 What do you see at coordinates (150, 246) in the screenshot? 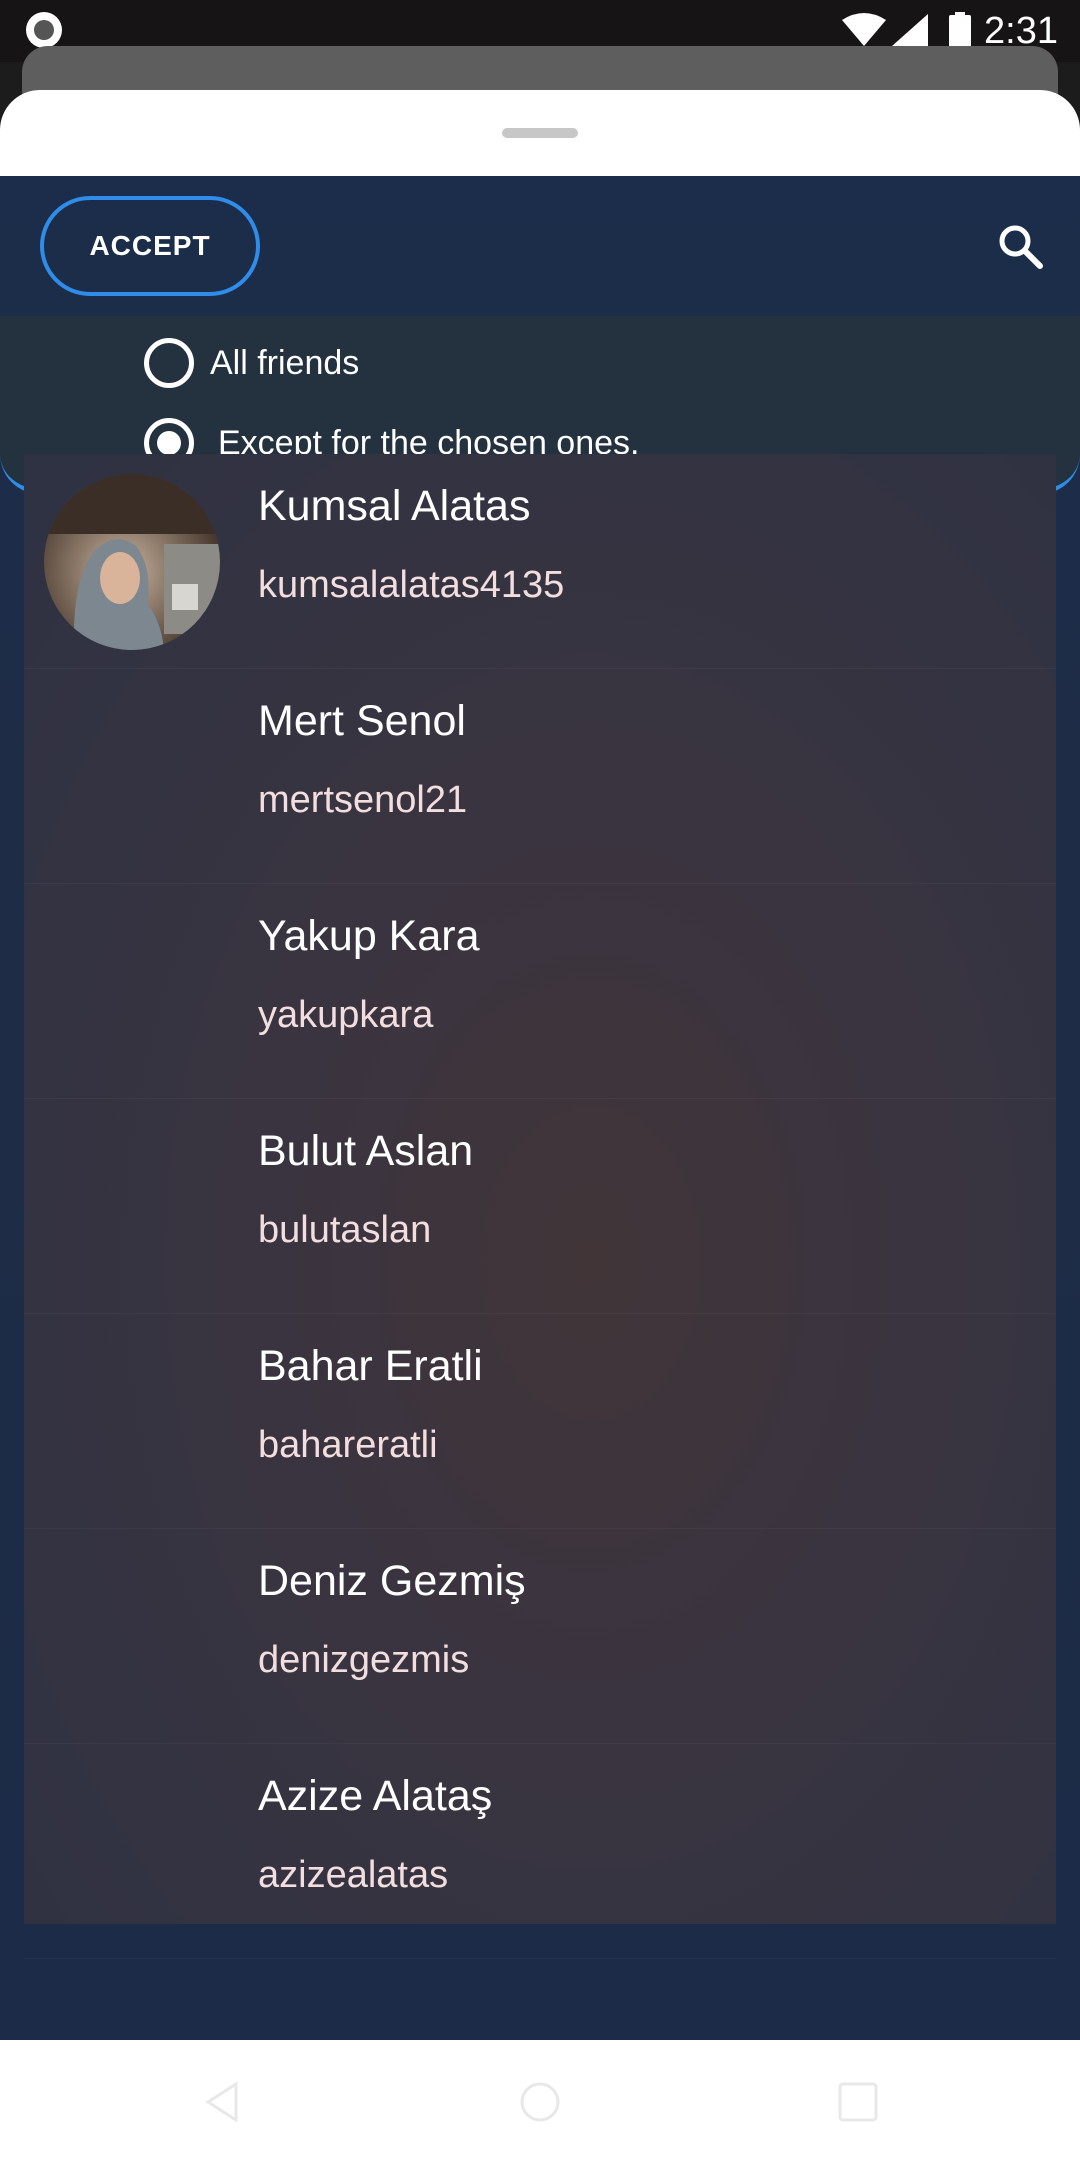
I see `accept-button: ACCEPT` at bounding box center [150, 246].